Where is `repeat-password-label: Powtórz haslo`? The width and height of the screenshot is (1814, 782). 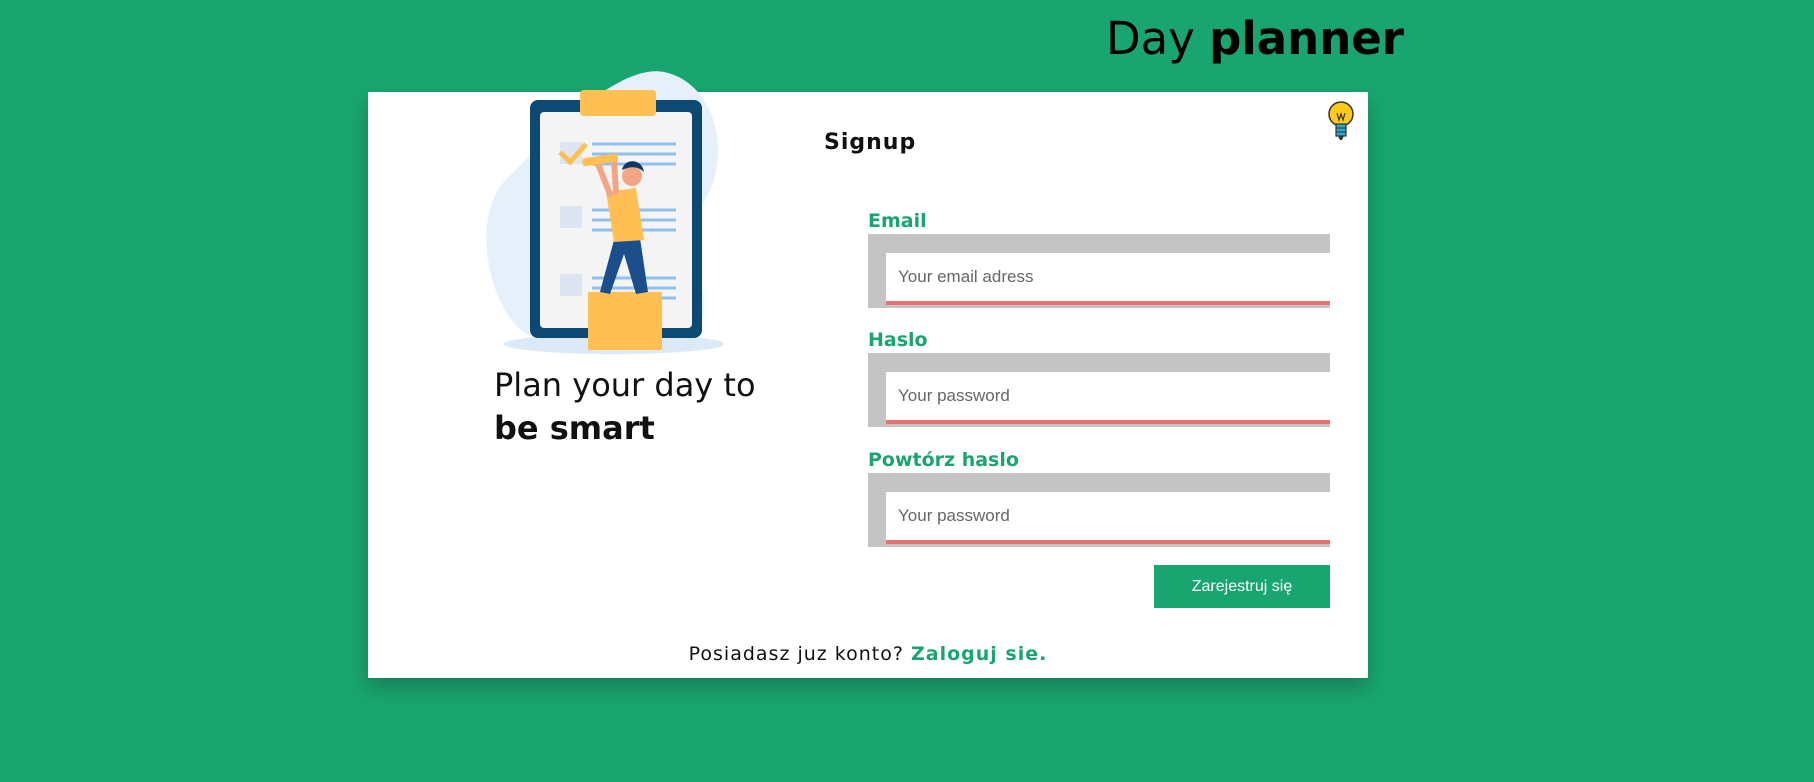
repeat-password-label: Powtórz haslo is located at coordinates (943, 460).